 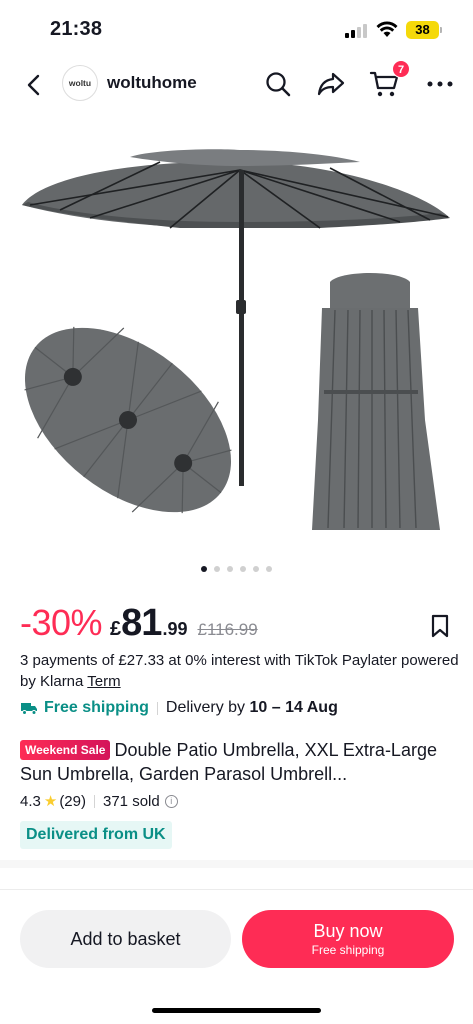 What do you see at coordinates (50, 801) in the screenshot?
I see `star-icon: ★` at bounding box center [50, 801].